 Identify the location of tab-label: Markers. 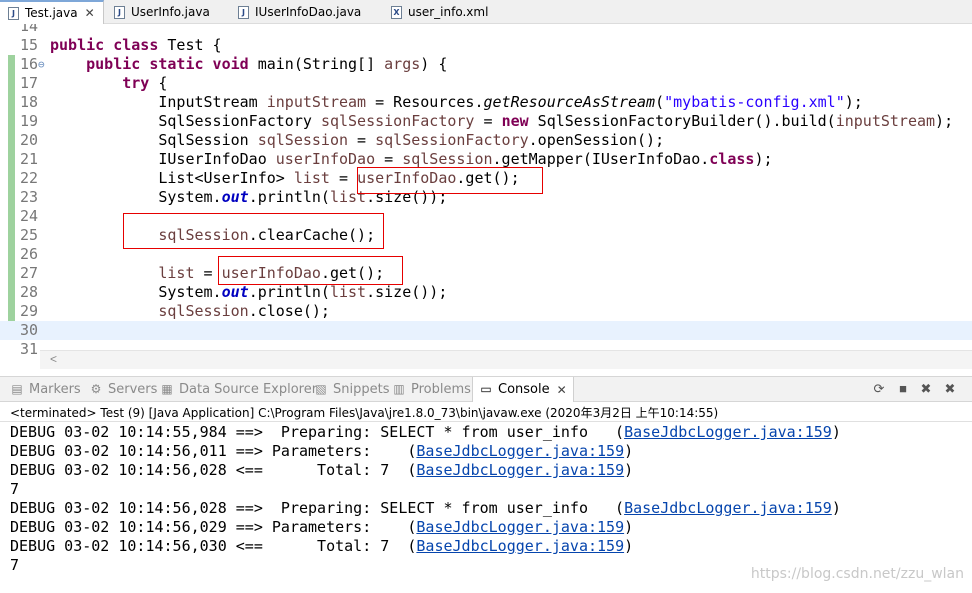
(55, 389).